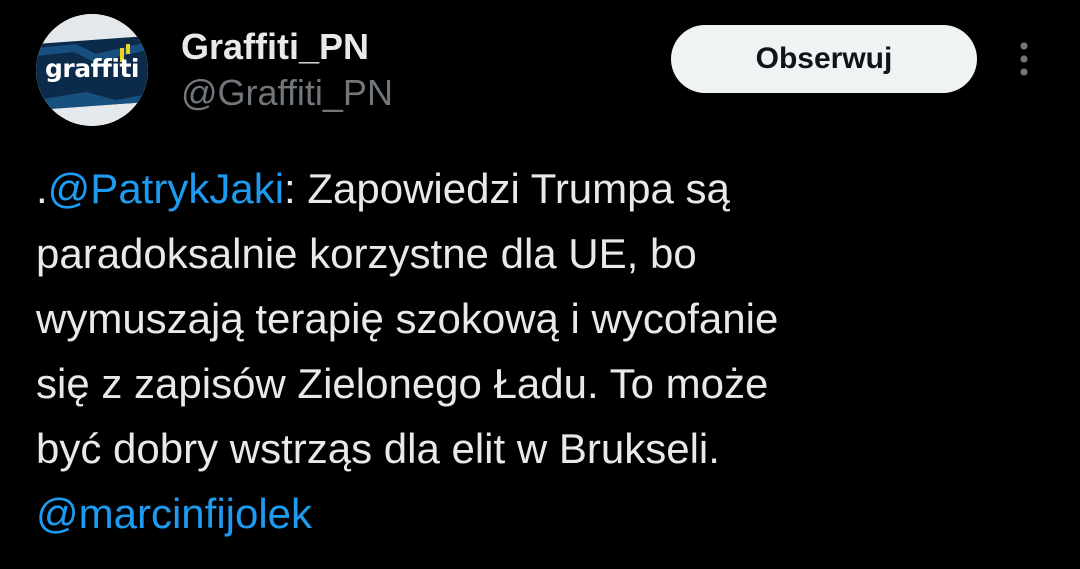 The height and width of the screenshot is (569, 1080). Describe the element at coordinates (402, 383) in the screenshot. I see `tweet-line-4: się z zapisów Zielonego Ładu. To może` at that location.